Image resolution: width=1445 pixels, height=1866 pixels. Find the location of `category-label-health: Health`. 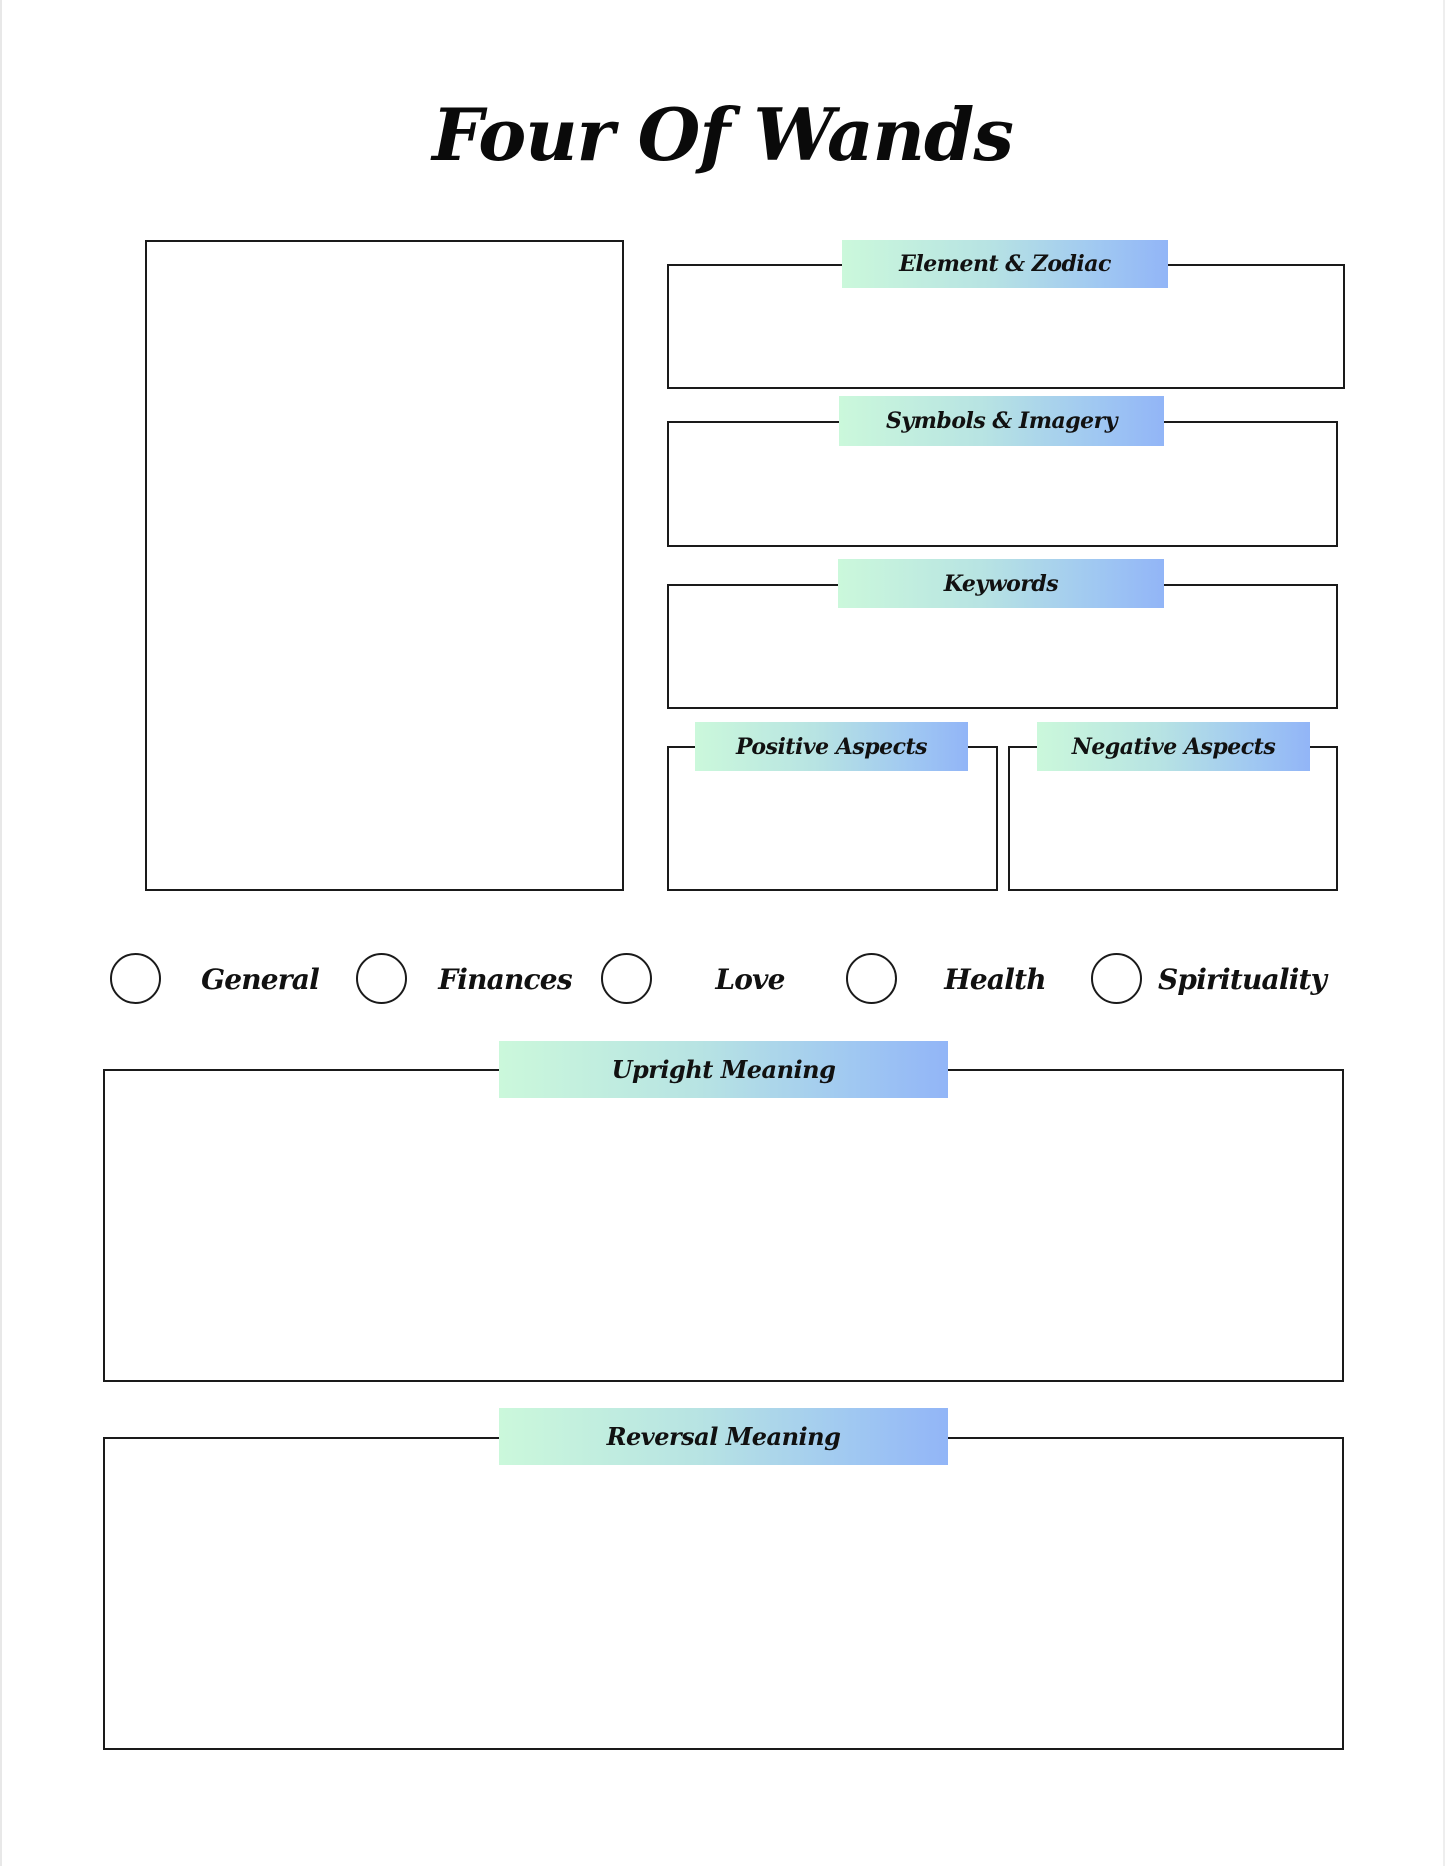

category-label-health: Health is located at coordinates (995, 979).